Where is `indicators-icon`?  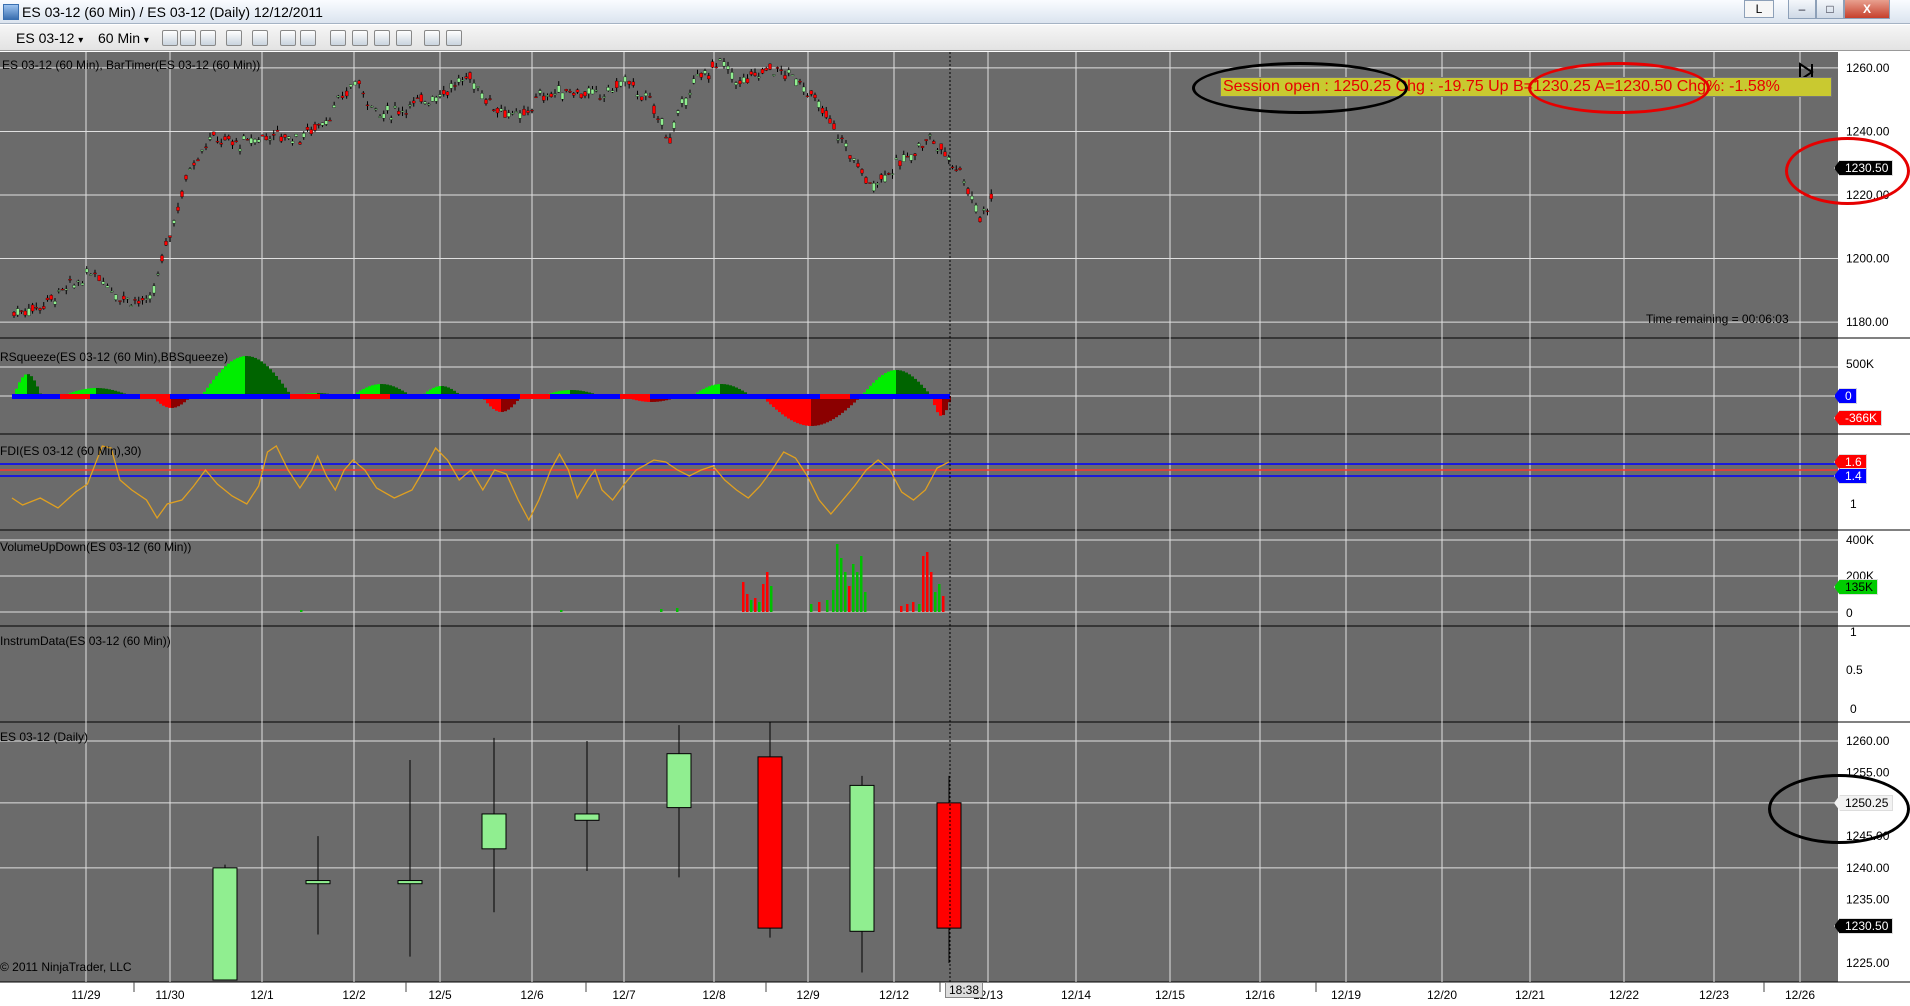
indicators-icon is located at coordinates (338, 38).